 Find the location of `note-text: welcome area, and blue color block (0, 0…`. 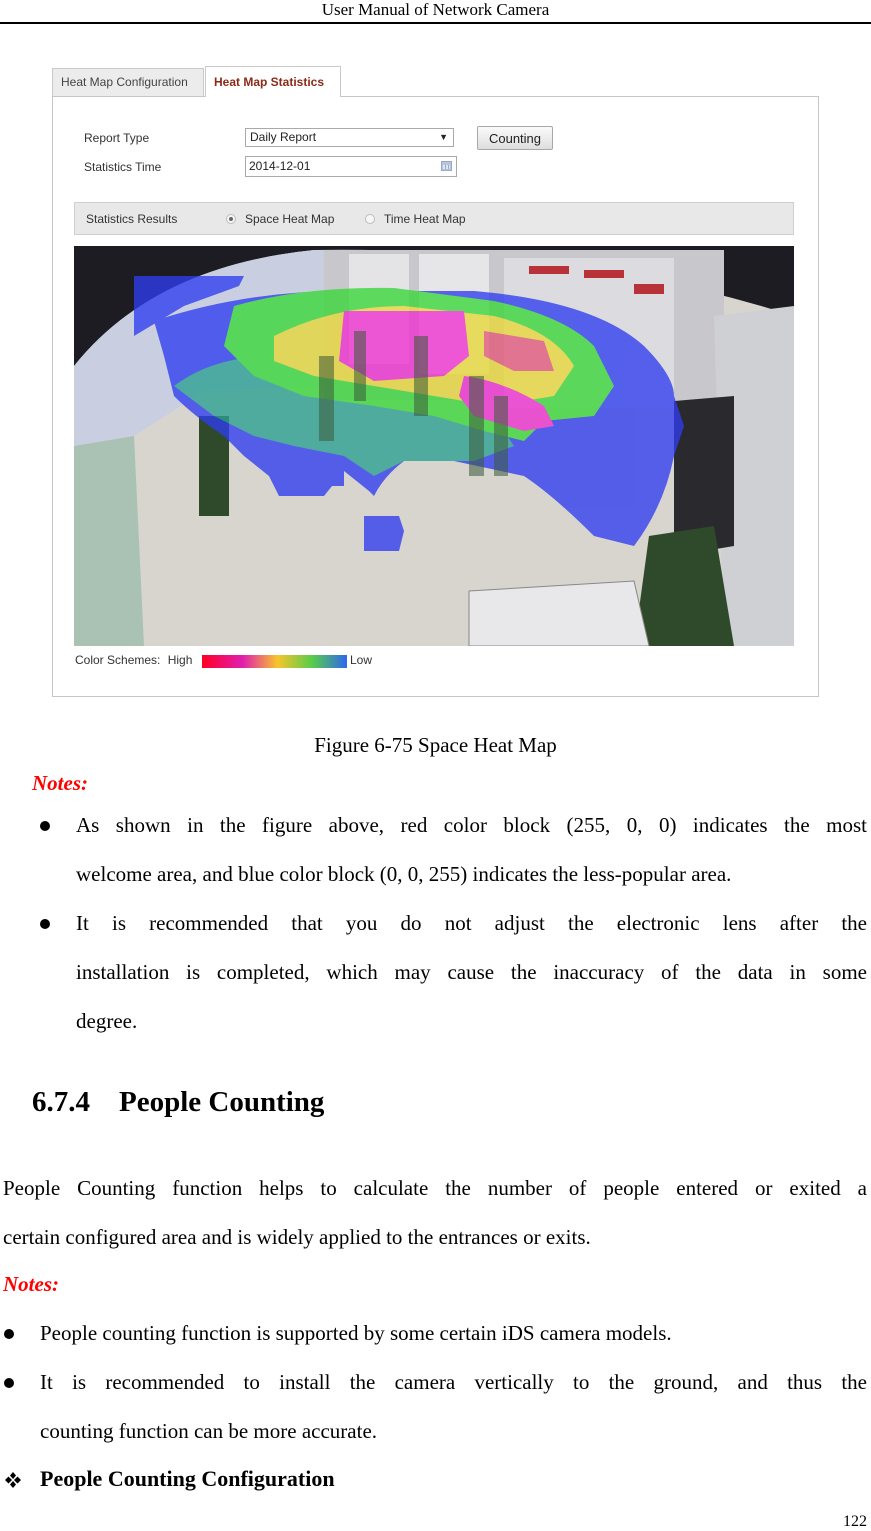

note-text: welcome area, and blue color block (0, 0… is located at coordinates (404, 874).